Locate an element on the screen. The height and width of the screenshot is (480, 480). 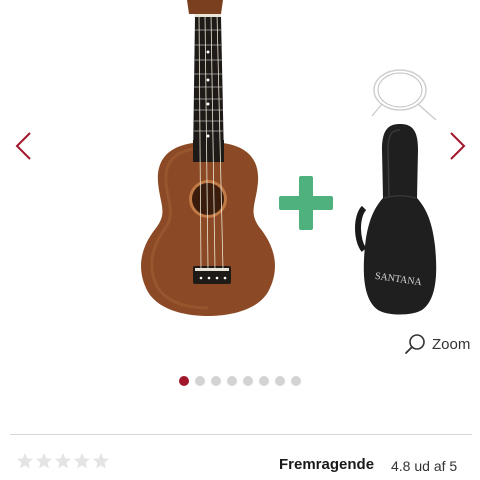
gig-bag-illustration: SANTANA is located at coordinates (396, 219).